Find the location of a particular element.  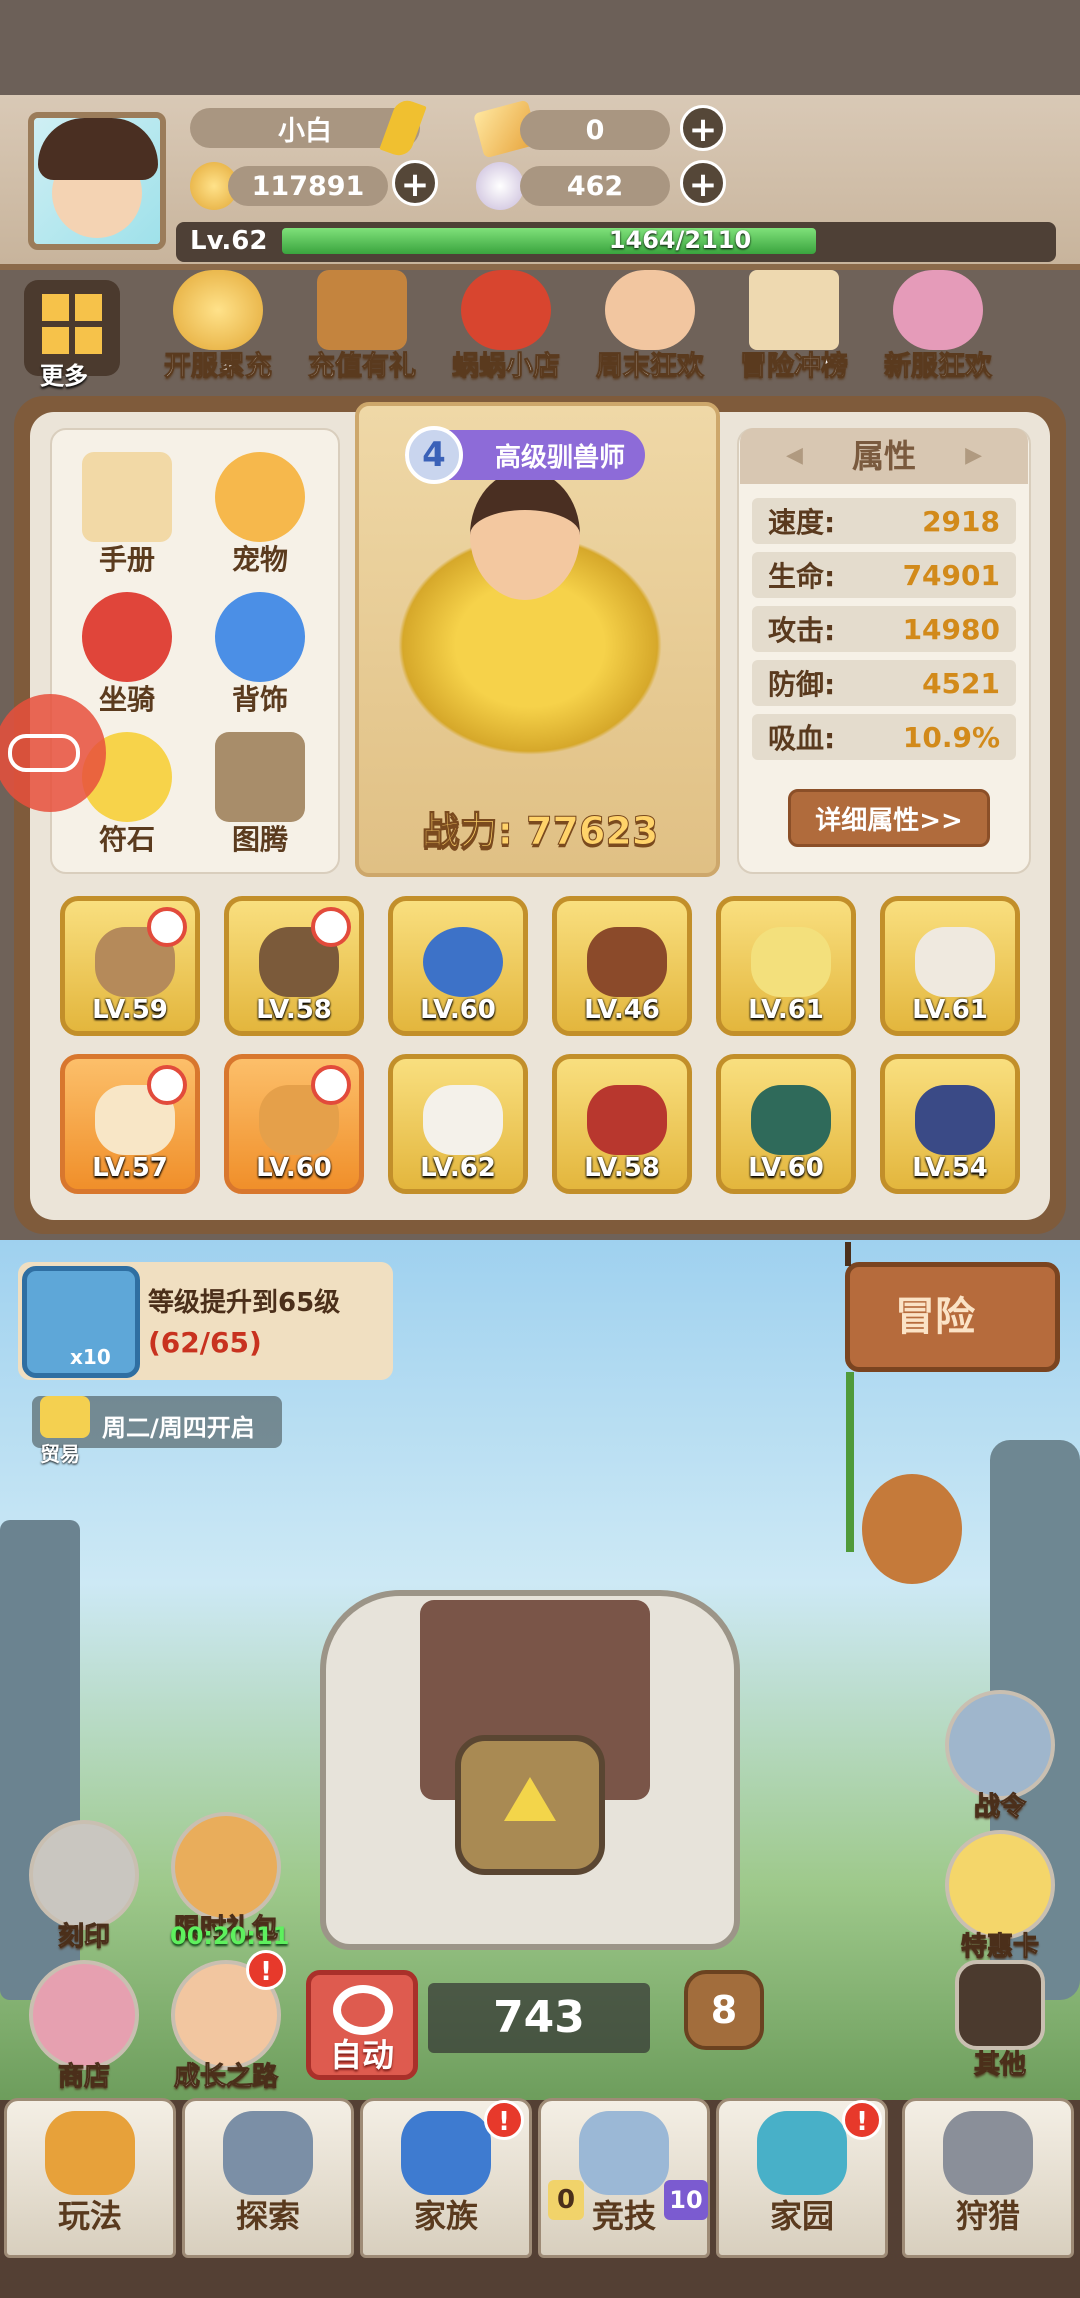

leather-armor-icon is located at coordinates (627, 962).